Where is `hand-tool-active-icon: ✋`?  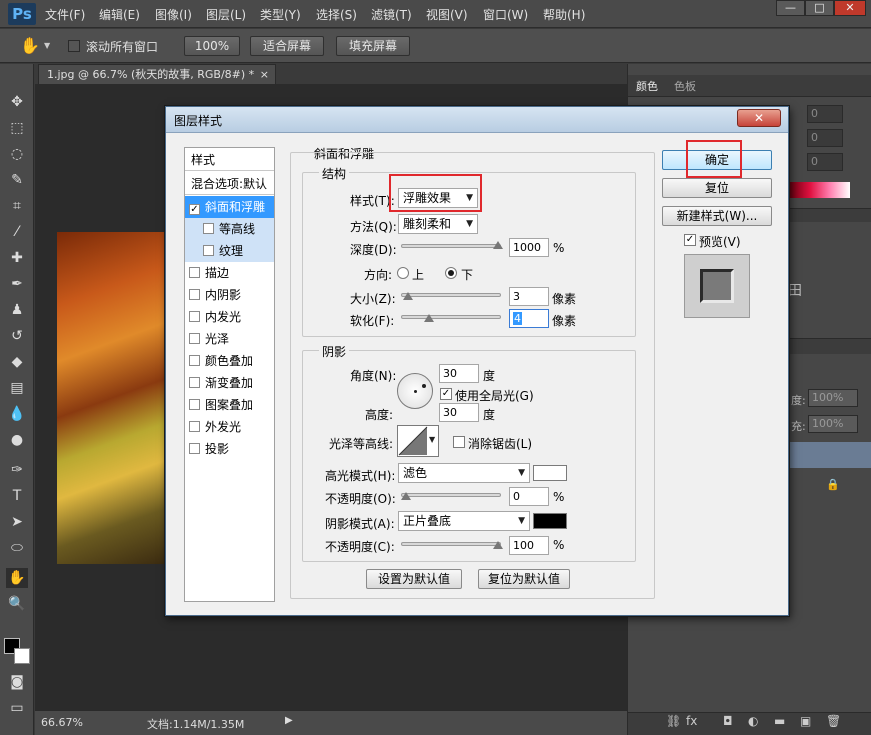 hand-tool-active-icon: ✋ is located at coordinates (17, 578).